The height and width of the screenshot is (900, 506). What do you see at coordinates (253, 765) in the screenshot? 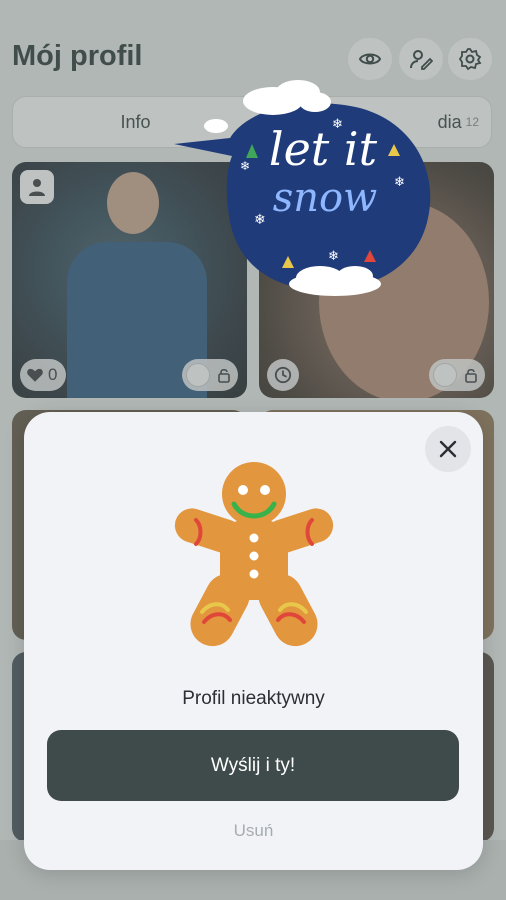
I see `send-button: Wyślij i ty!` at bounding box center [253, 765].